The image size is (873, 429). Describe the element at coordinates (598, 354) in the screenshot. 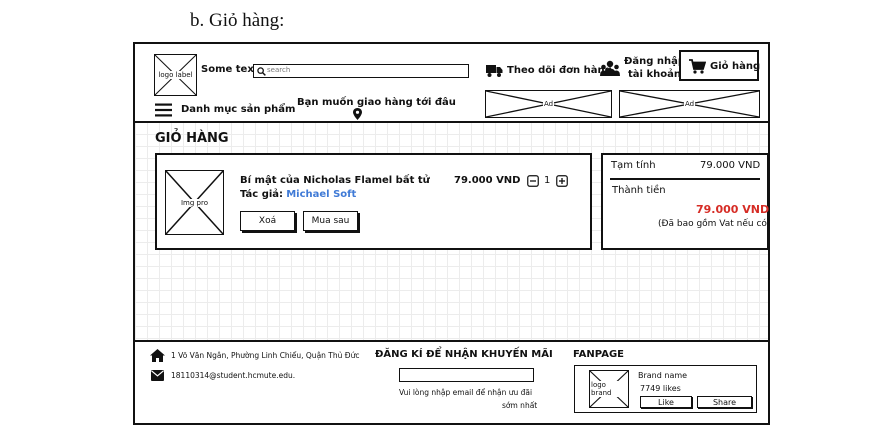

I see `fanpage-title: FANPAGE` at that location.